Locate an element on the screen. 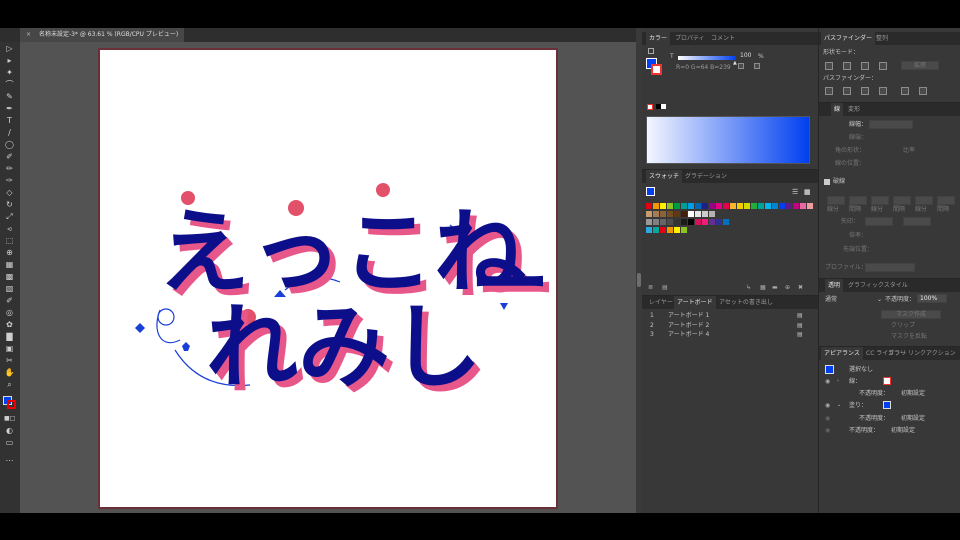  chevron-down-icon: ⌄ is located at coordinates (839, 405).